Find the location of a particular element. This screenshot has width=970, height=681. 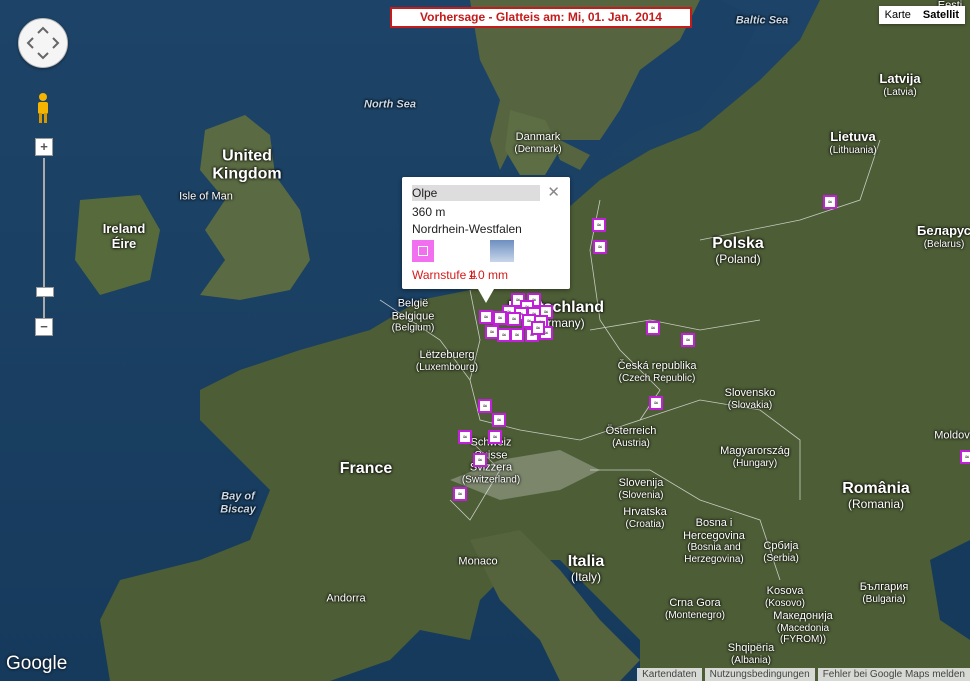

footer-nutzungsbedingungen-link: Nutzungsbedingungen is located at coordinates (759, 674).